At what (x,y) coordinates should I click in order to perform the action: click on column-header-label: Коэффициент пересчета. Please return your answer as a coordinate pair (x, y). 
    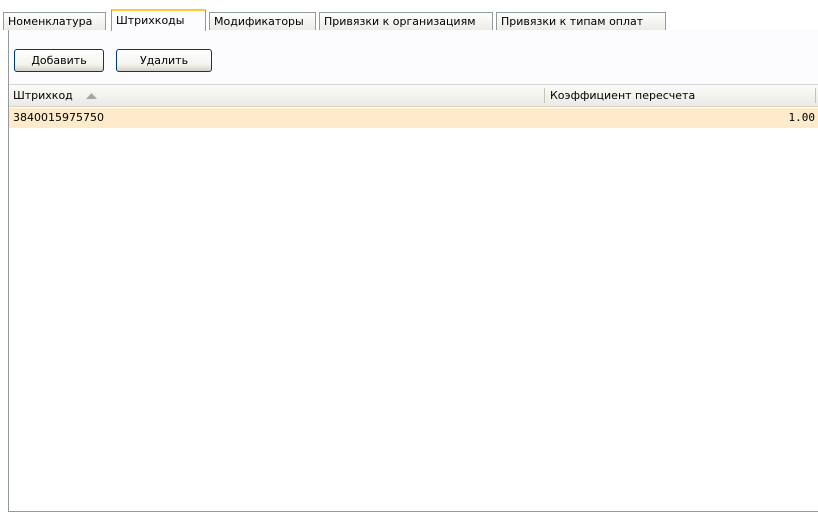
    Looking at the image, I should click on (623, 95).